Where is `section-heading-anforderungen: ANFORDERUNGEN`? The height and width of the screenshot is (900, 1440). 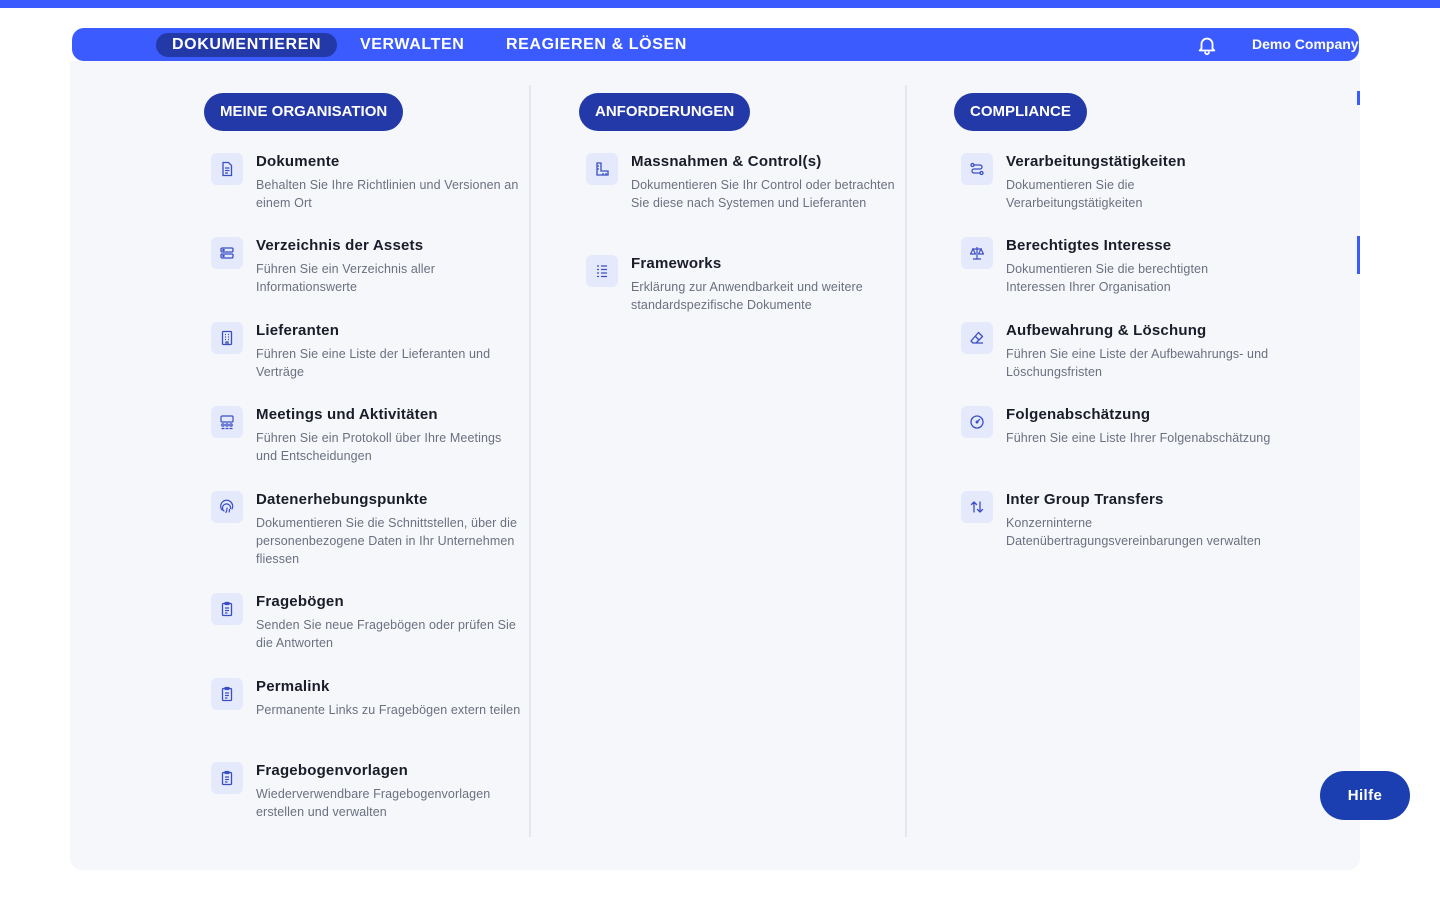 section-heading-anforderungen: ANFORDERUNGEN is located at coordinates (665, 112).